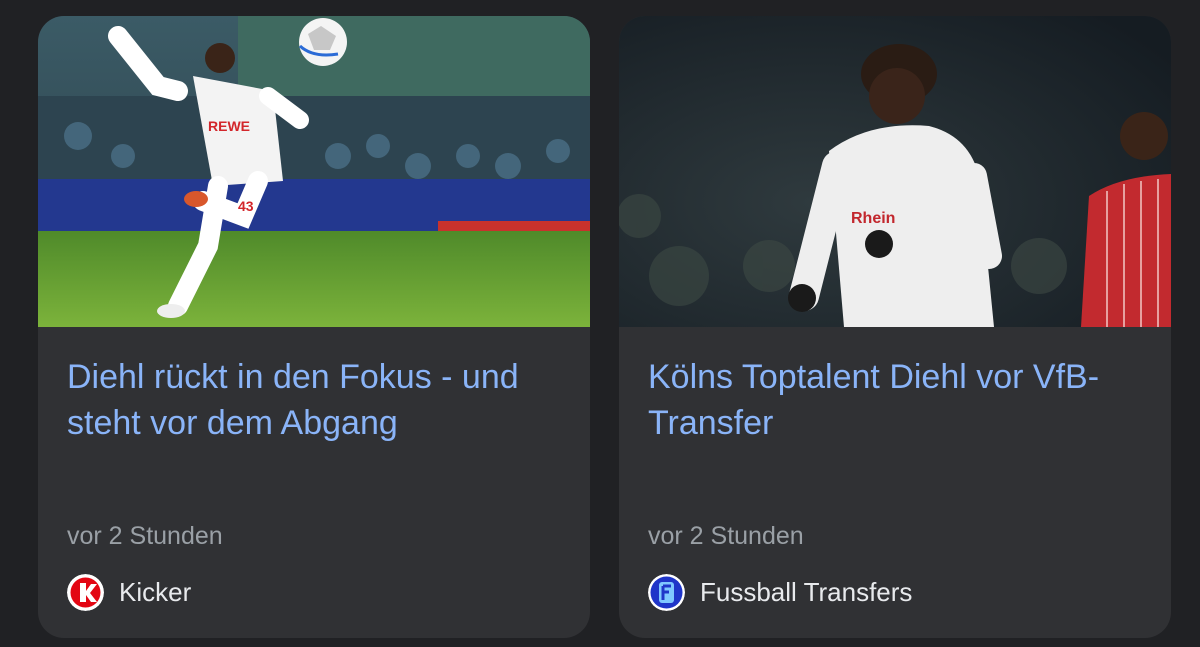  I want to click on kicker-logo-icon, so click(85, 592).